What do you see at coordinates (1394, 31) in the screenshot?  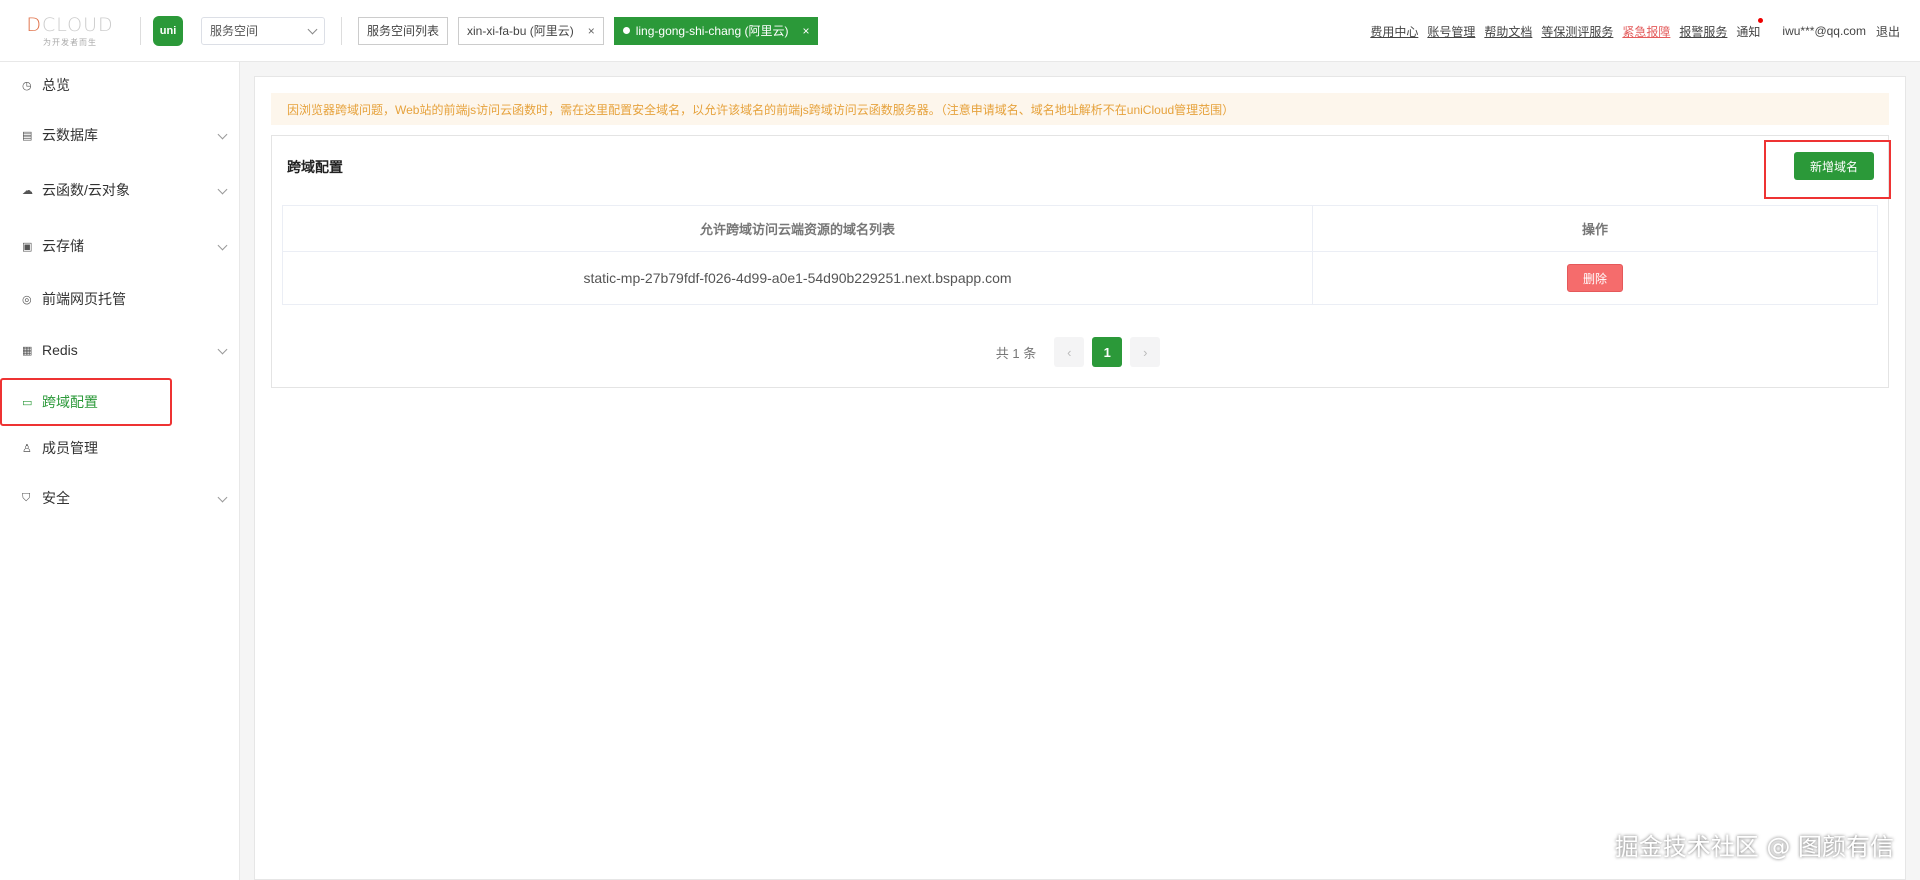 I see `billing-link: 费用中心` at bounding box center [1394, 31].